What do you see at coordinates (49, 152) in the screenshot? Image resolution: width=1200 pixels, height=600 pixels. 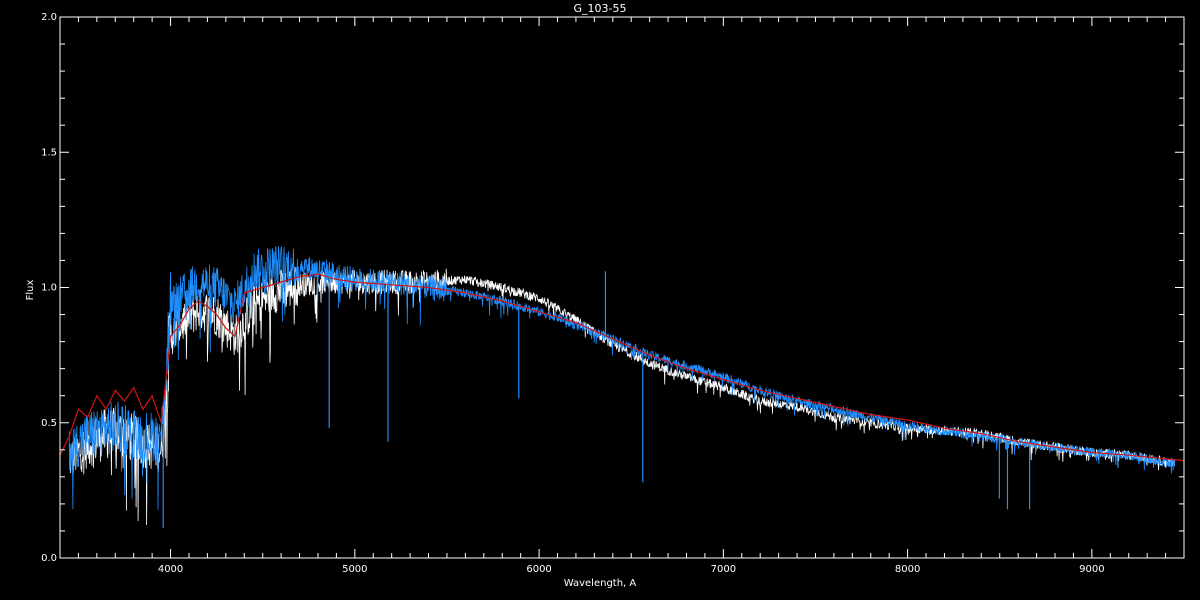 I see `y-tick-label: 1.5` at bounding box center [49, 152].